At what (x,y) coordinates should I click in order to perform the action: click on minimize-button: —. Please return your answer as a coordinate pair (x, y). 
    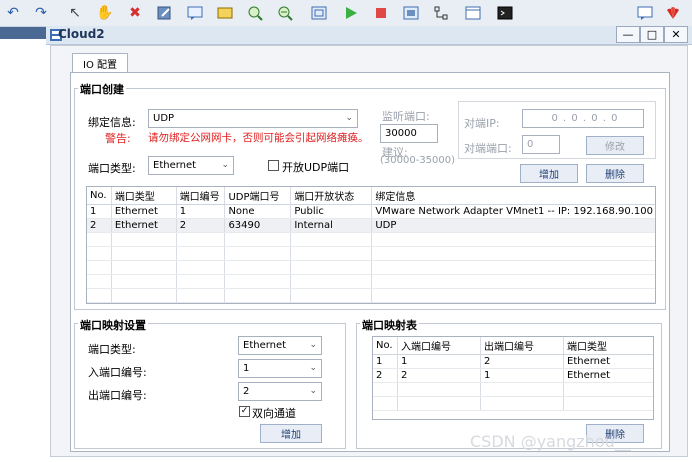
    Looking at the image, I should click on (628, 34).